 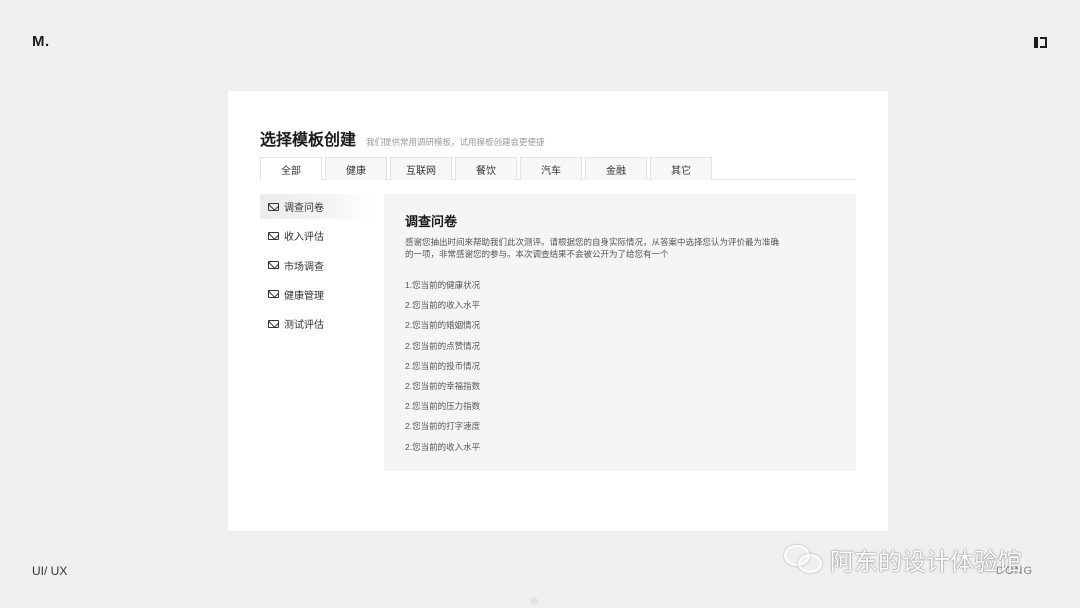 I want to click on sidebar-item-label: 调查问卷, so click(x=304, y=208).